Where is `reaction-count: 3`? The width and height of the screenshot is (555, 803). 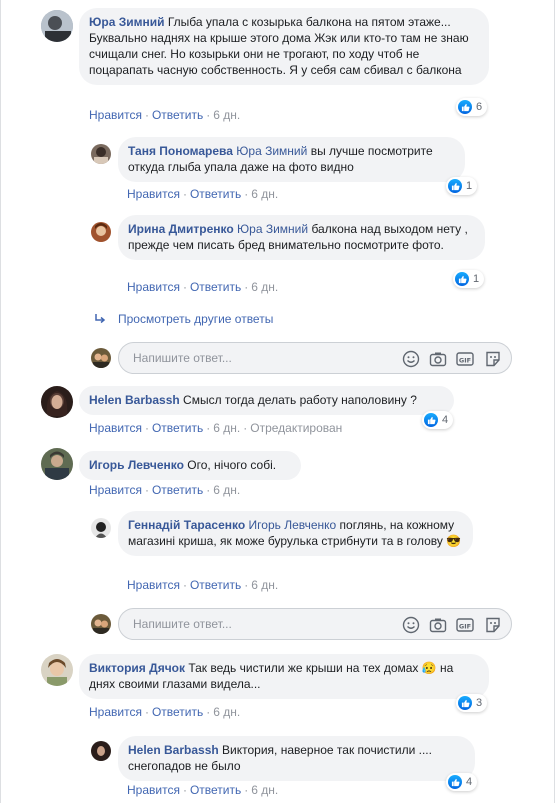
reaction-count: 3 is located at coordinates (472, 703).